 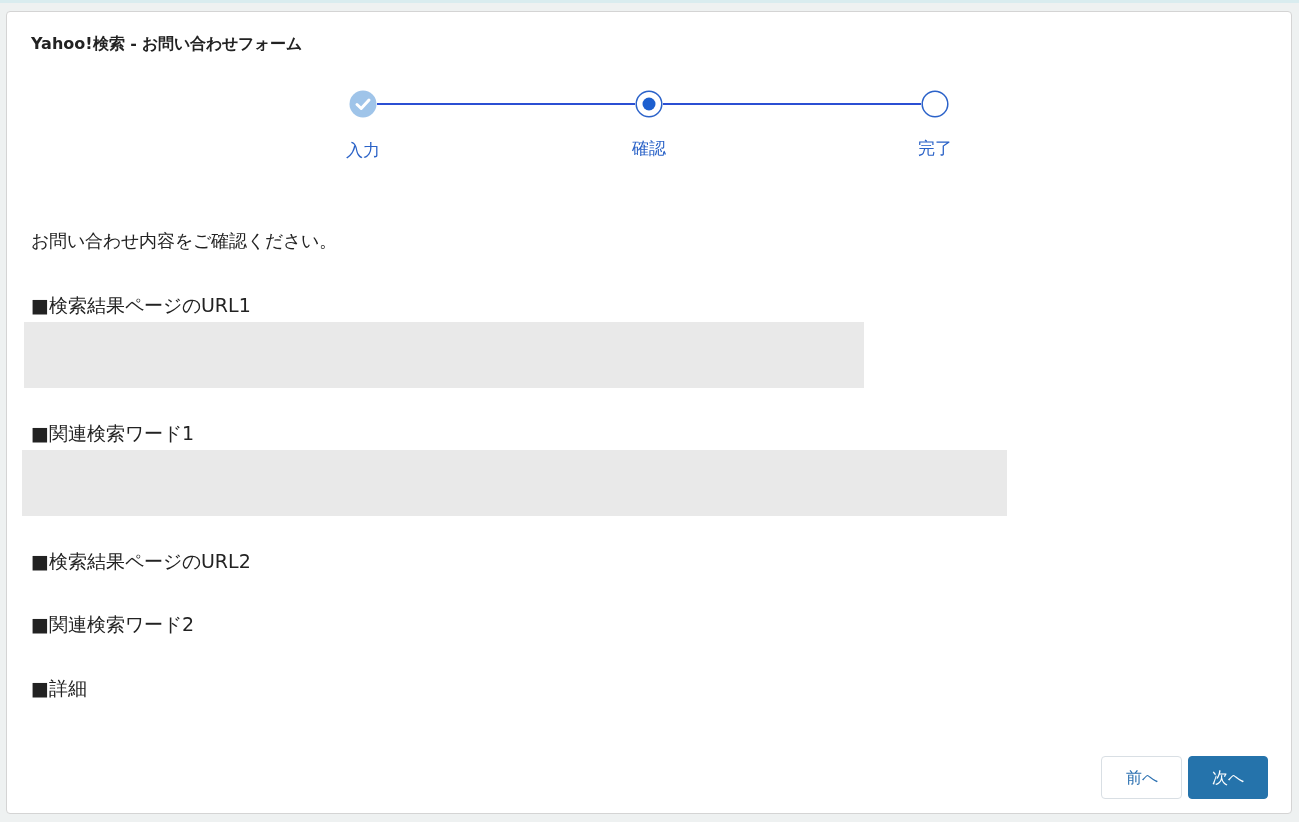 What do you see at coordinates (363, 149) in the screenshot?
I see `step-label: 入力` at bounding box center [363, 149].